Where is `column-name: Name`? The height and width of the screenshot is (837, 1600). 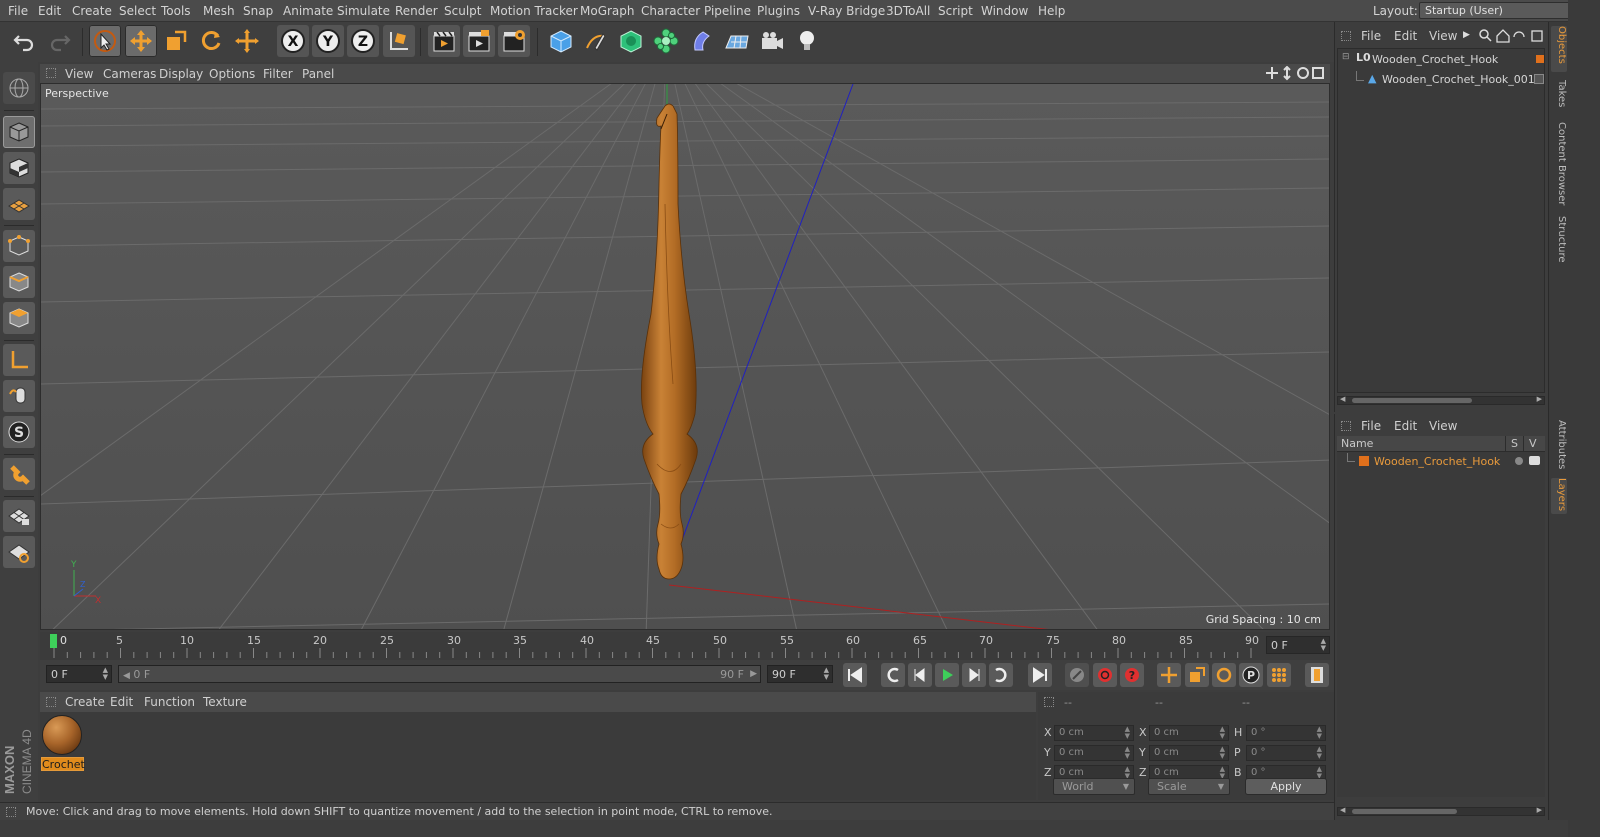 column-name: Name is located at coordinates (1357, 443).